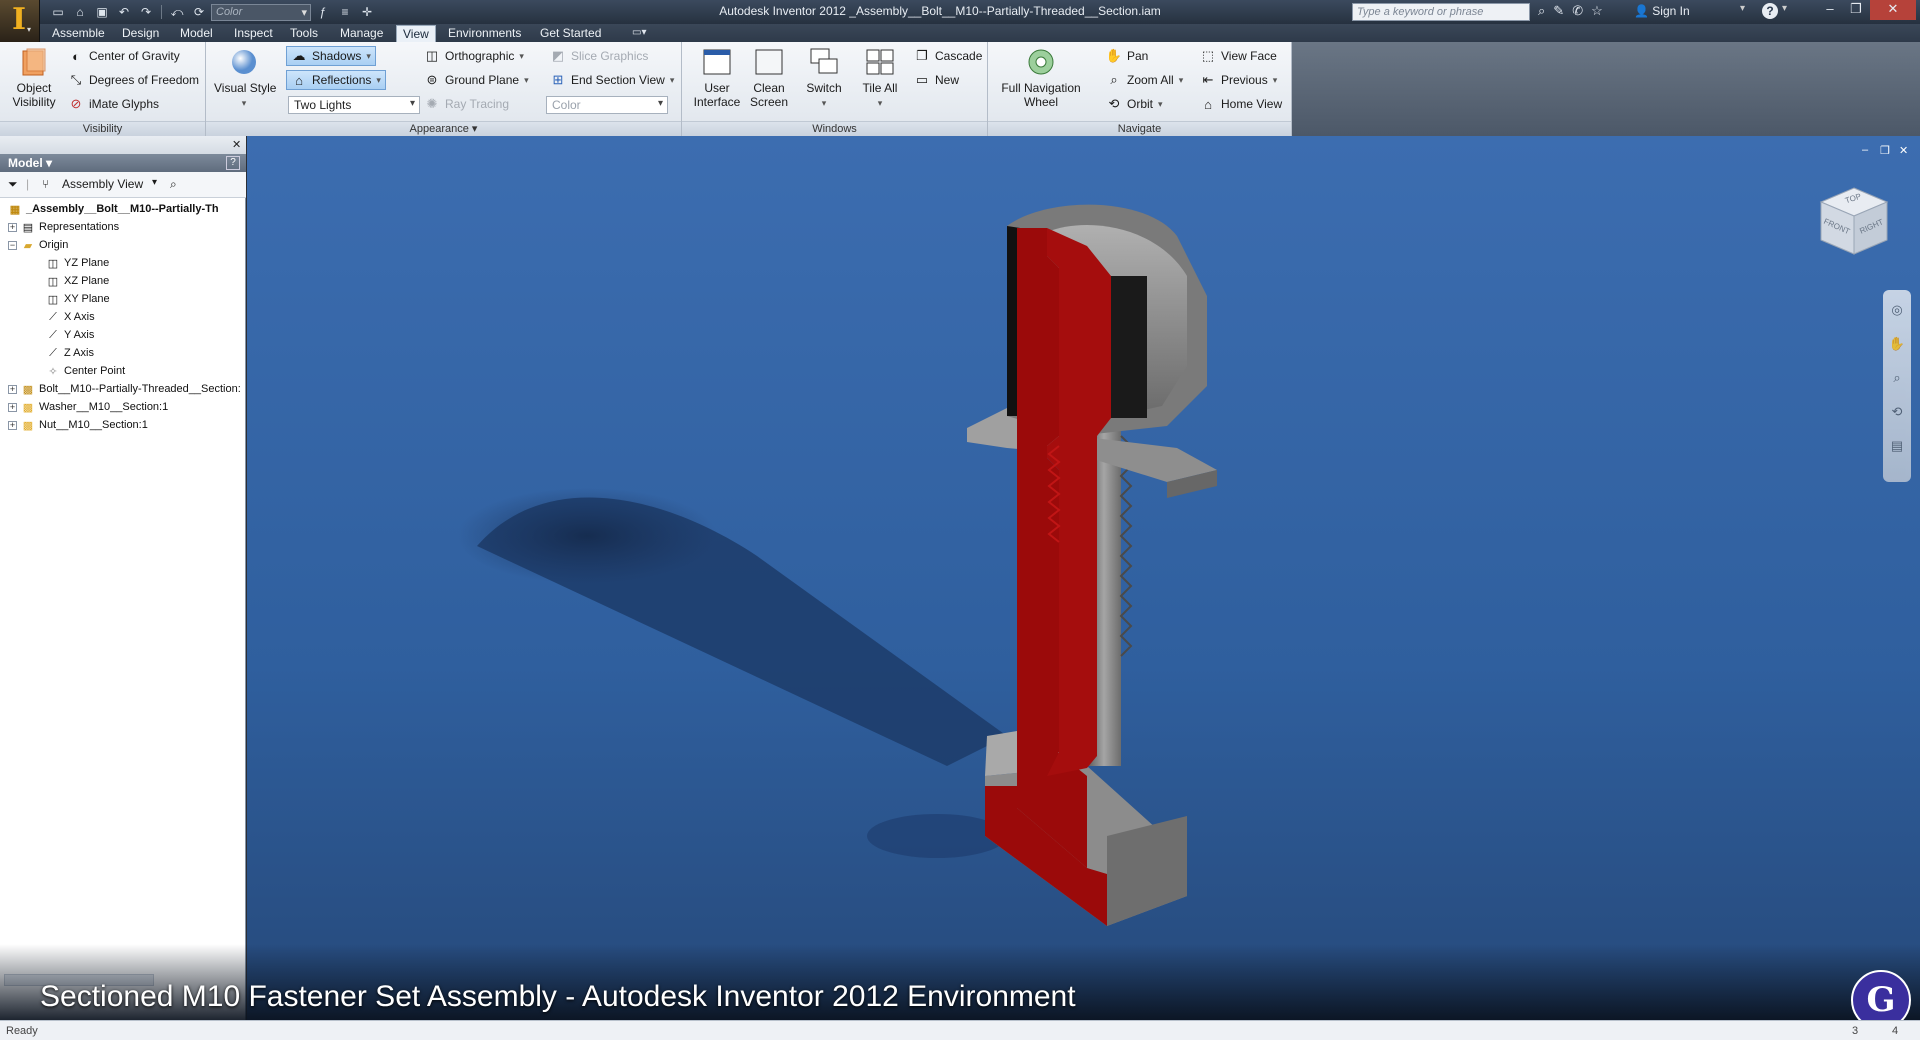 This screenshot has width=1920, height=1040. Describe the element at coordinates (1896, 378) in the screenshot. I see `zoom-icon: ⌕` at that location.